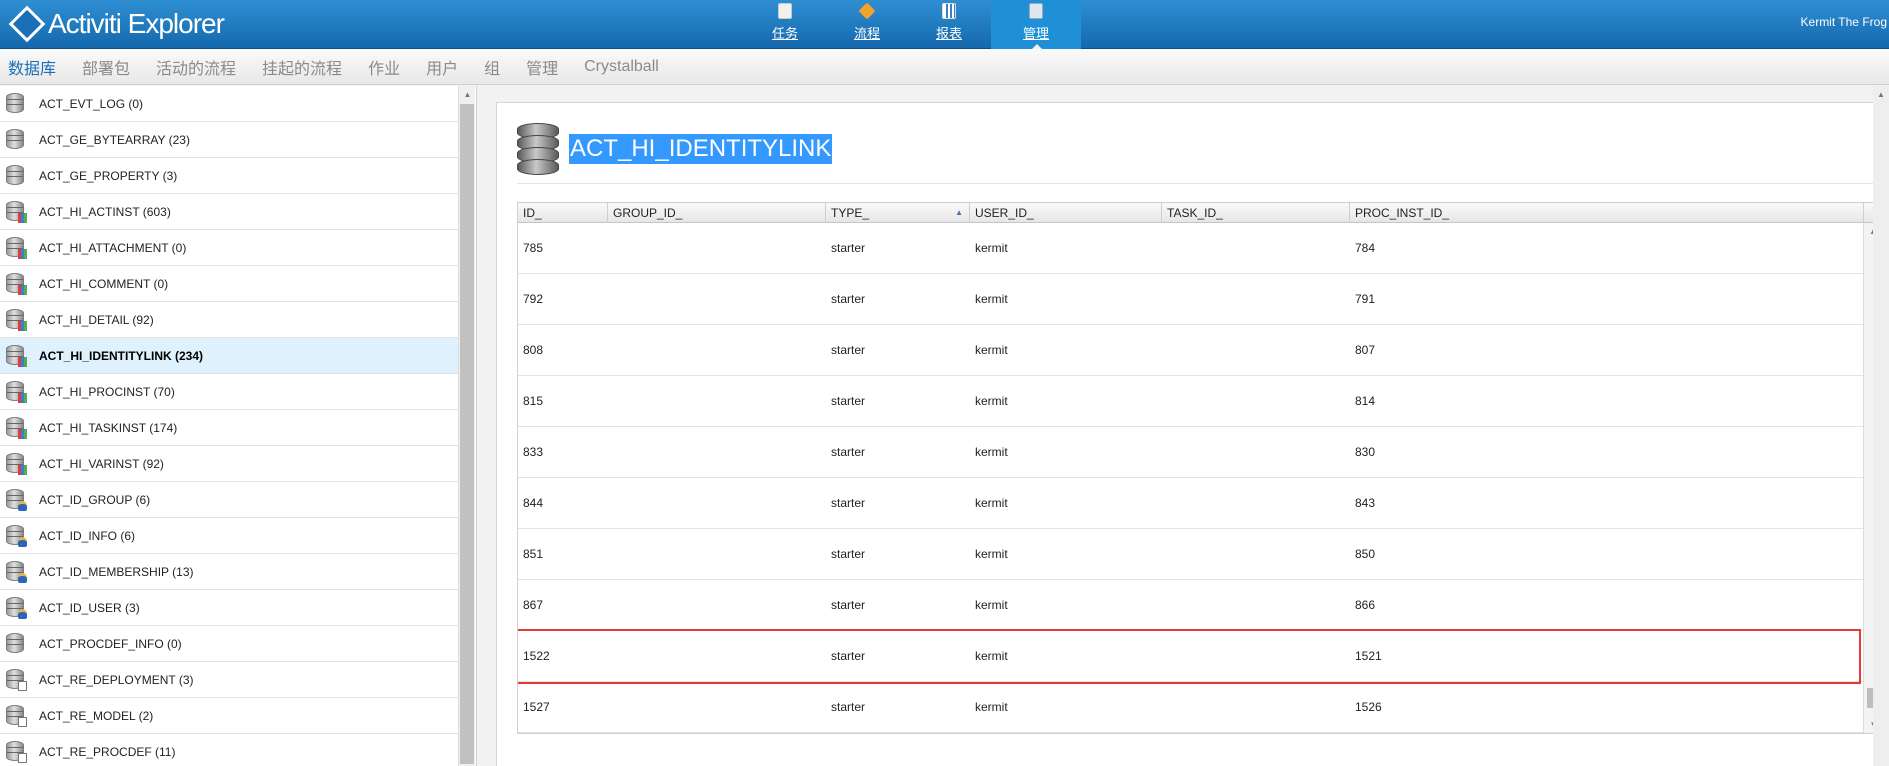  What do you see at coordinates (229, 248) in the screenshot?
I see `table-list-item: ACT_HI_ATTACHMENT (0)` at bounding box center [229, 248].